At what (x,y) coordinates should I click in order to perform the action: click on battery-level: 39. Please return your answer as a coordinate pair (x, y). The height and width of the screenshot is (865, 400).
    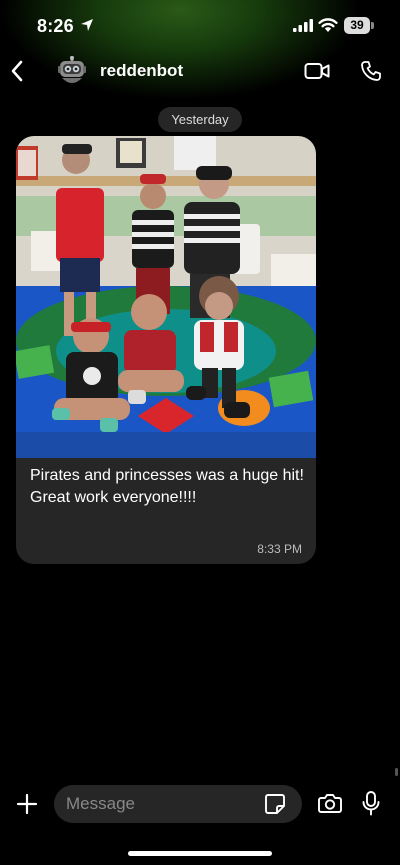
    Looking at the image, I should click on (357, 25).